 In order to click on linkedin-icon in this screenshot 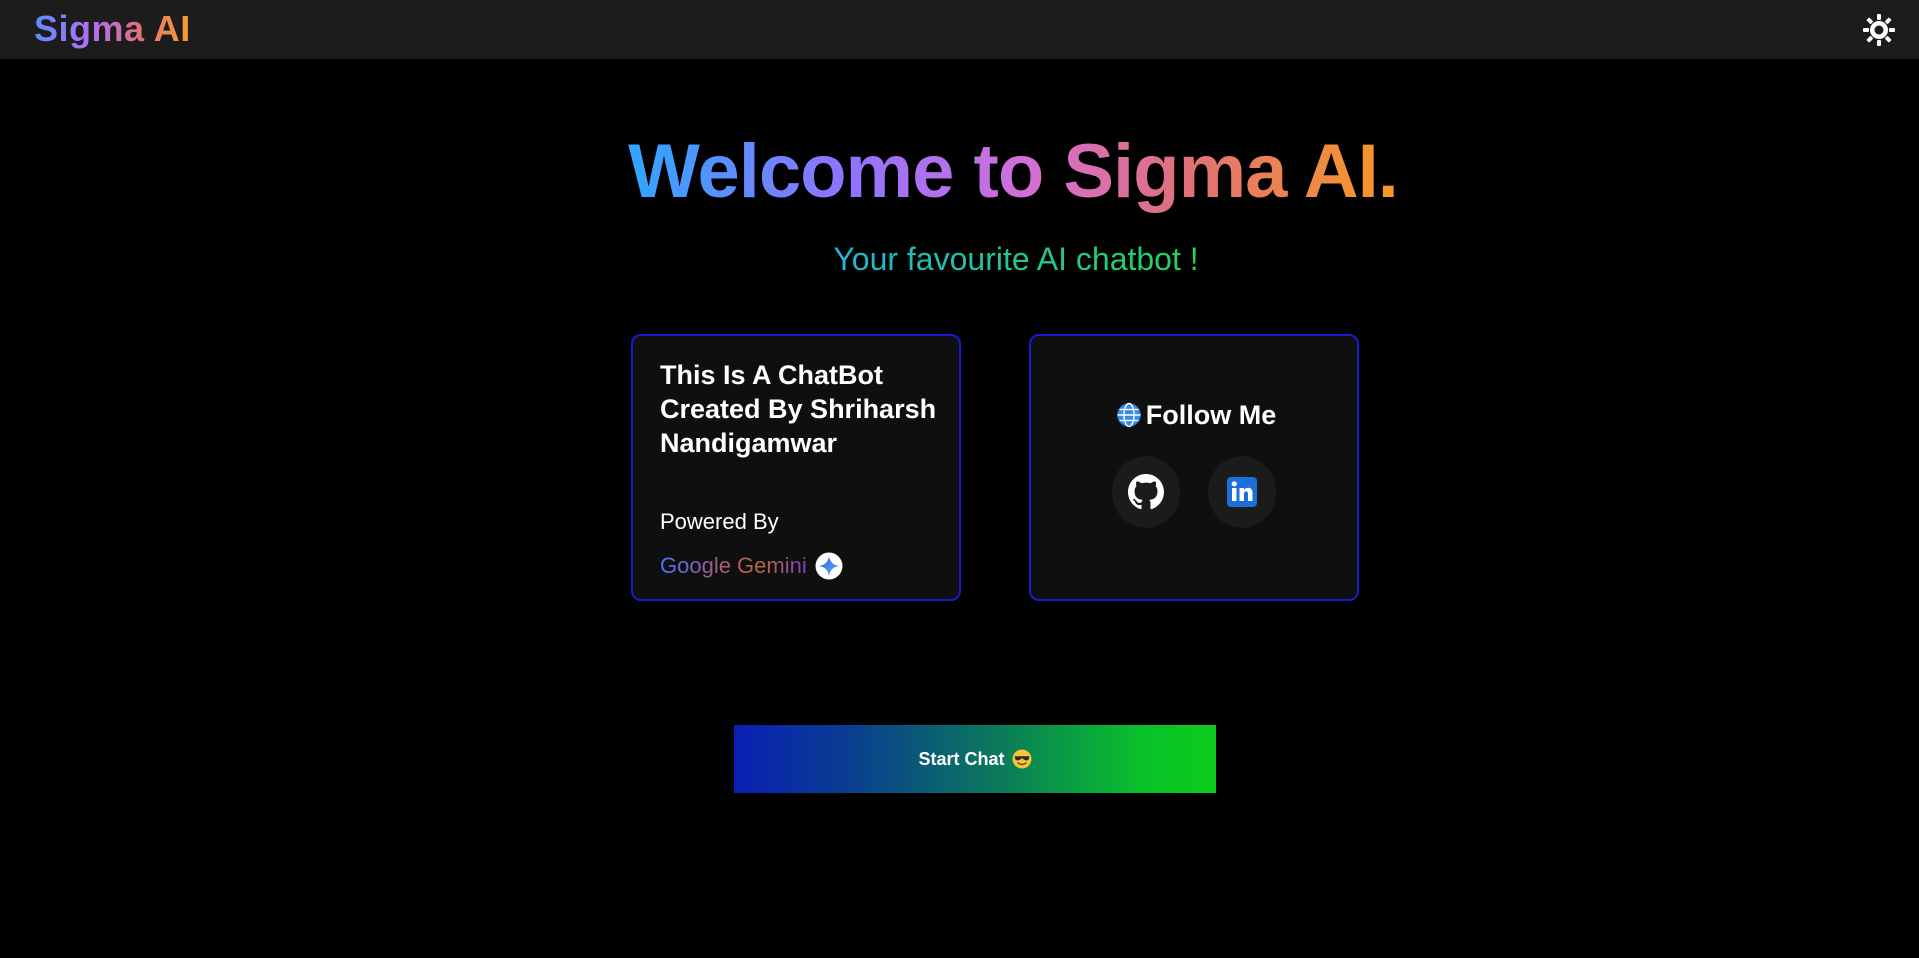, I will do `click(1242, 492)`.